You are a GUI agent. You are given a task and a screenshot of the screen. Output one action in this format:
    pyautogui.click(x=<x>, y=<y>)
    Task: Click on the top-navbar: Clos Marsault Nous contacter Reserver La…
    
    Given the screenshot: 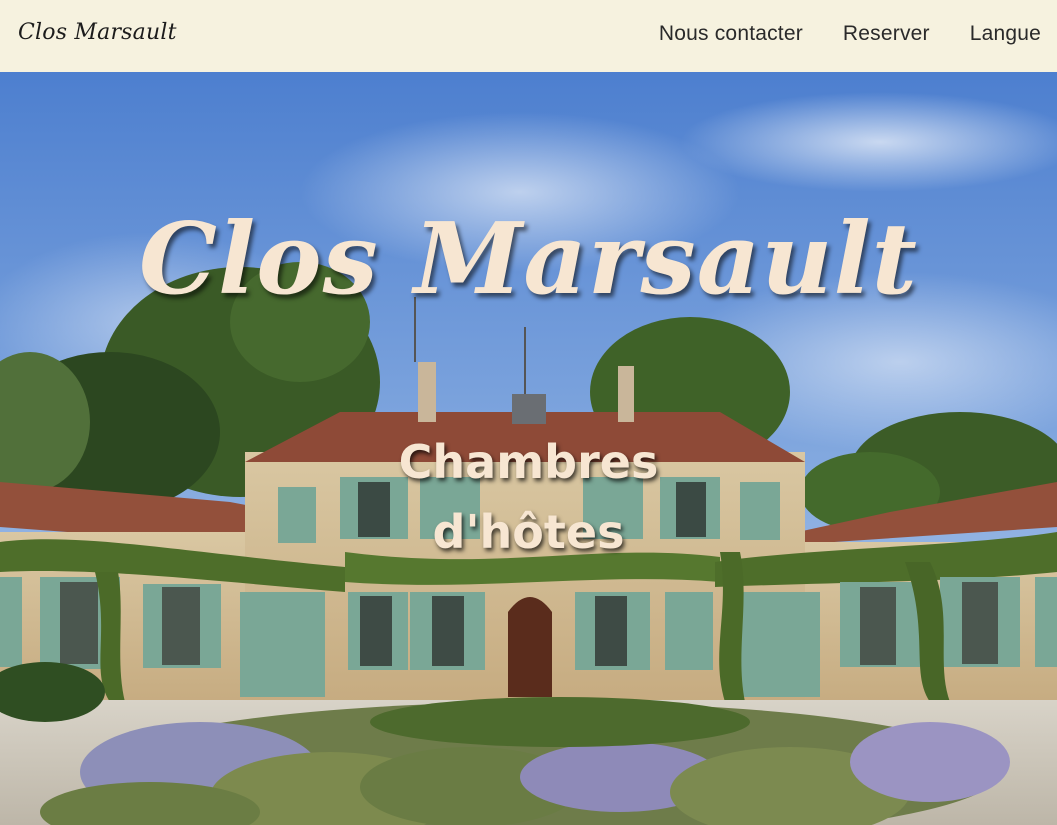 What is the action you would take?
    pyautogui.click(x=528, y=36)
    